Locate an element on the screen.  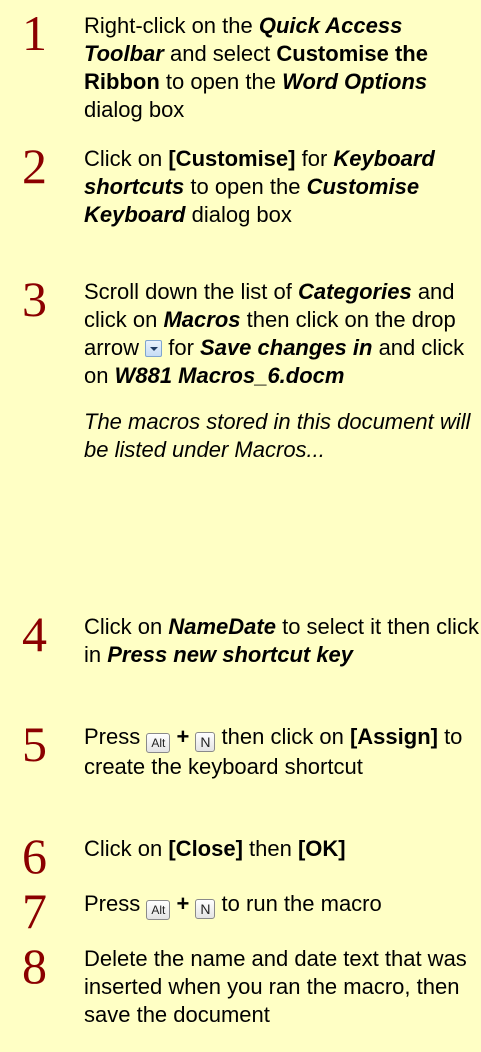
ui-name: Macros is located at coordinates (202, 319).